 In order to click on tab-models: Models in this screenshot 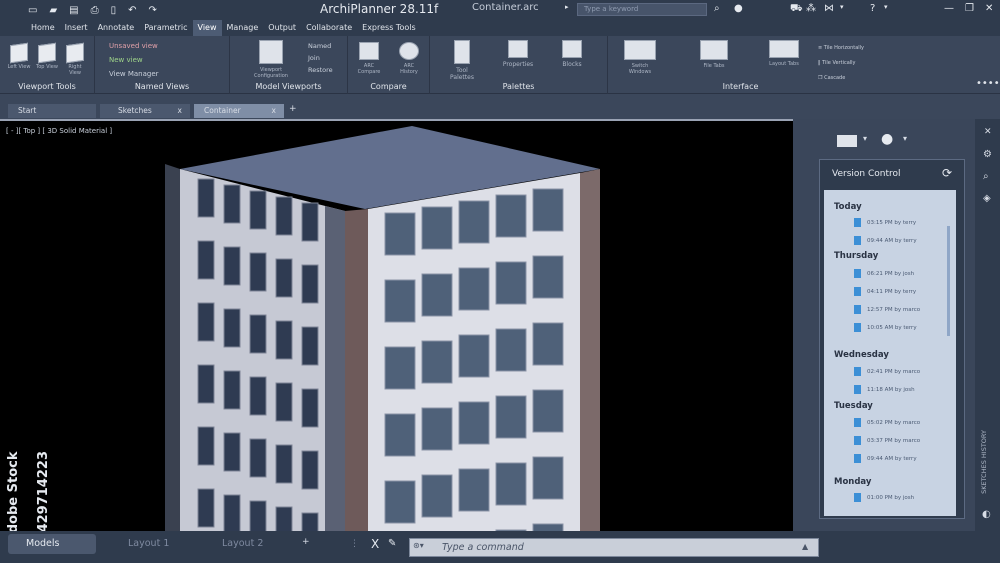, I will do `click(52, 544)`.